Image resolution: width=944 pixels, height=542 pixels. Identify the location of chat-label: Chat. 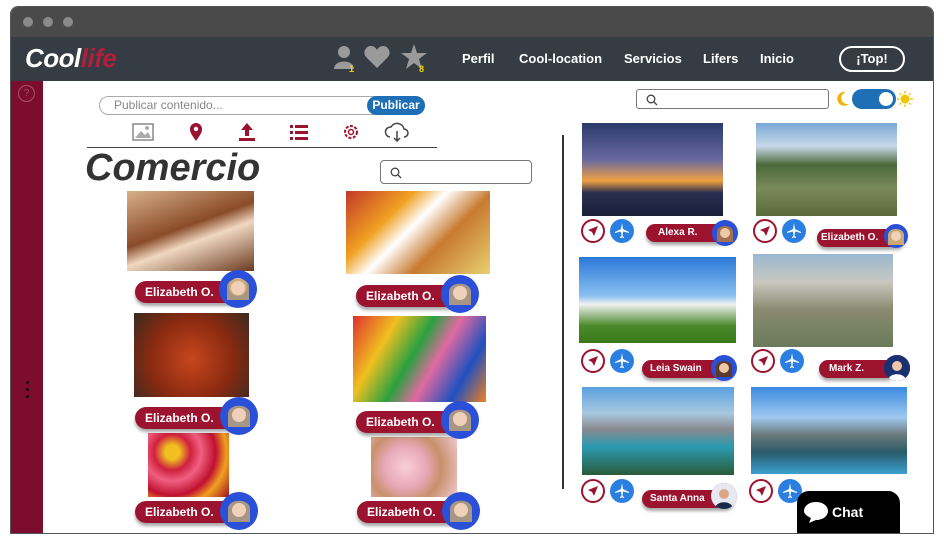
(848, 512).